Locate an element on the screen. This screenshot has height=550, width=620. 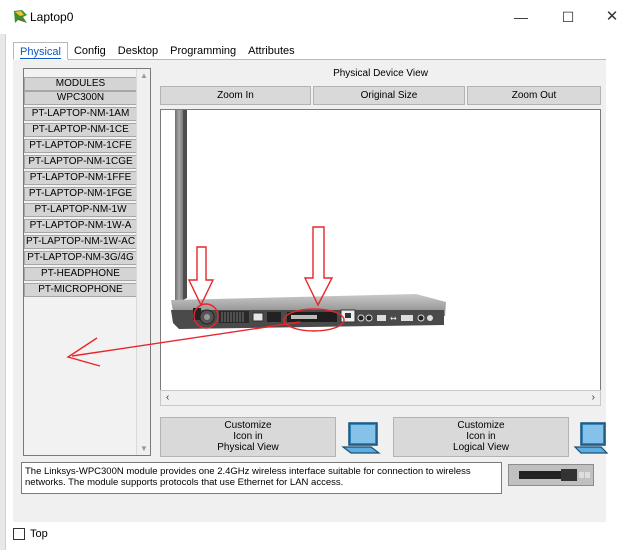
modules-header: MODULES is located at coordinates (80, 84).